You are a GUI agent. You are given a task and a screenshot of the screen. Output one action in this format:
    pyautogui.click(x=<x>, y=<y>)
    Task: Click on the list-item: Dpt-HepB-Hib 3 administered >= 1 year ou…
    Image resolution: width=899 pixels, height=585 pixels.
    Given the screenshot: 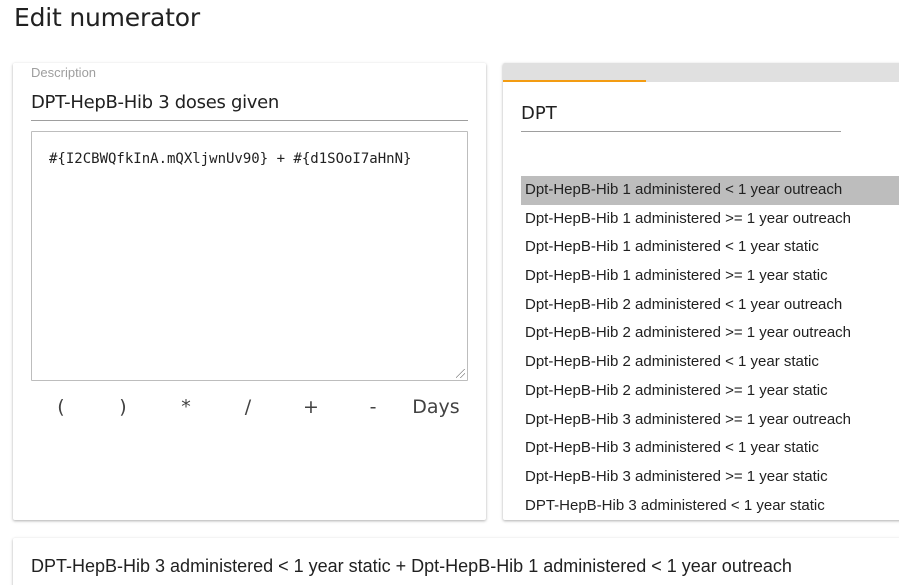 What is the action you would take?
    pyautogui.click(x=710, y=420)
    